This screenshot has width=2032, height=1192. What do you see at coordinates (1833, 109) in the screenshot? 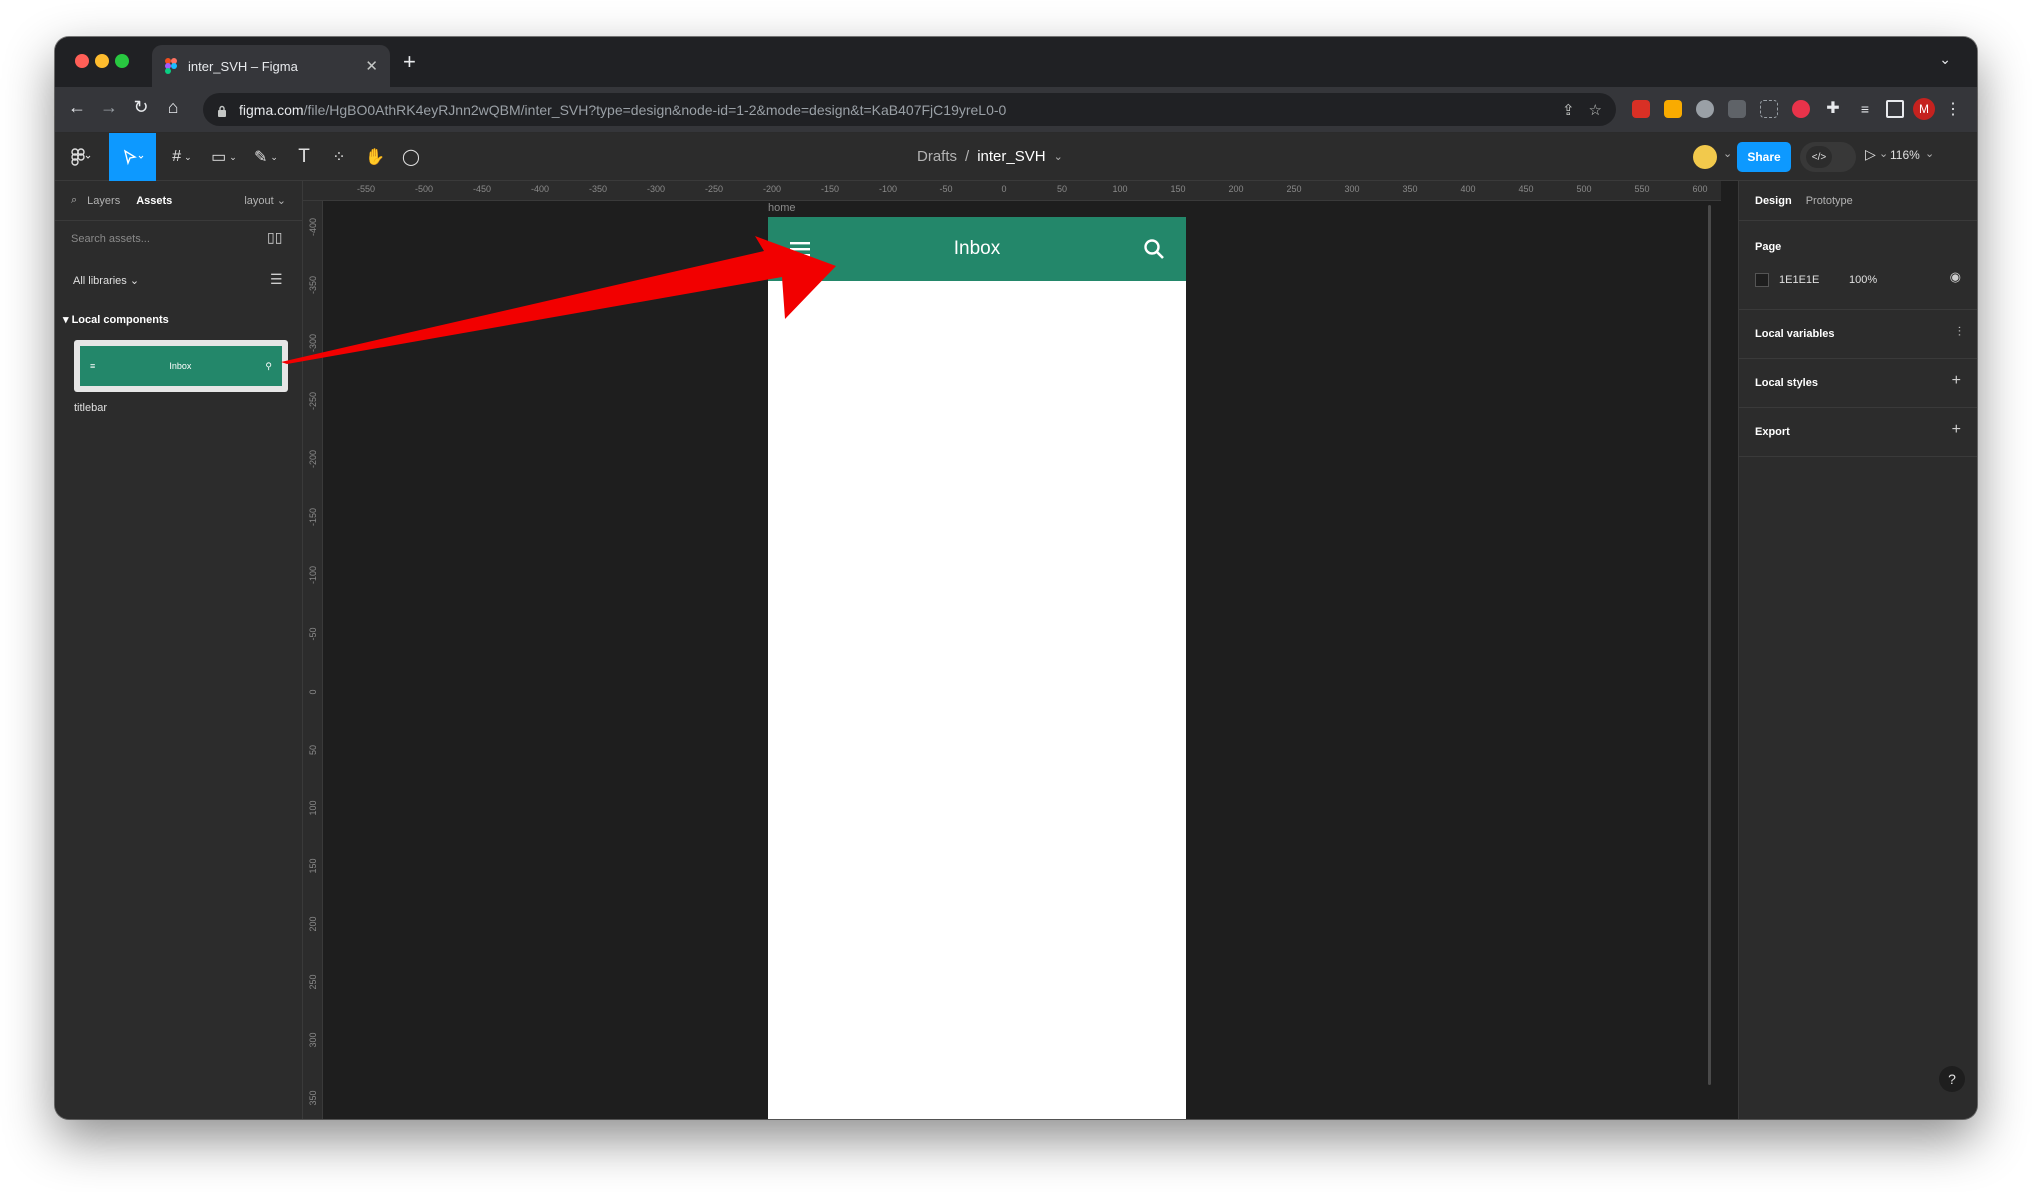
I see `extensions-puzzle-icon: ✚` at bounding box center [1833, 109].